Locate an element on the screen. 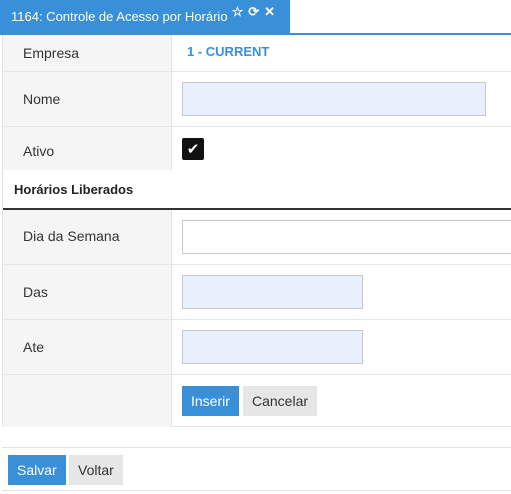 The width and height of the screenshot is (511, 494). nome-label: Nome is located at coordinates (87, 99).